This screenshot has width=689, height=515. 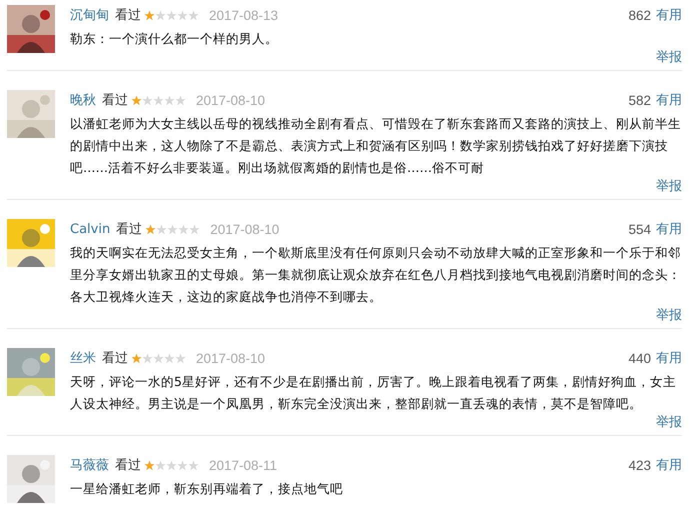 I want to click on user-name-link: 沉甸甸, so click(x=89, y=15).